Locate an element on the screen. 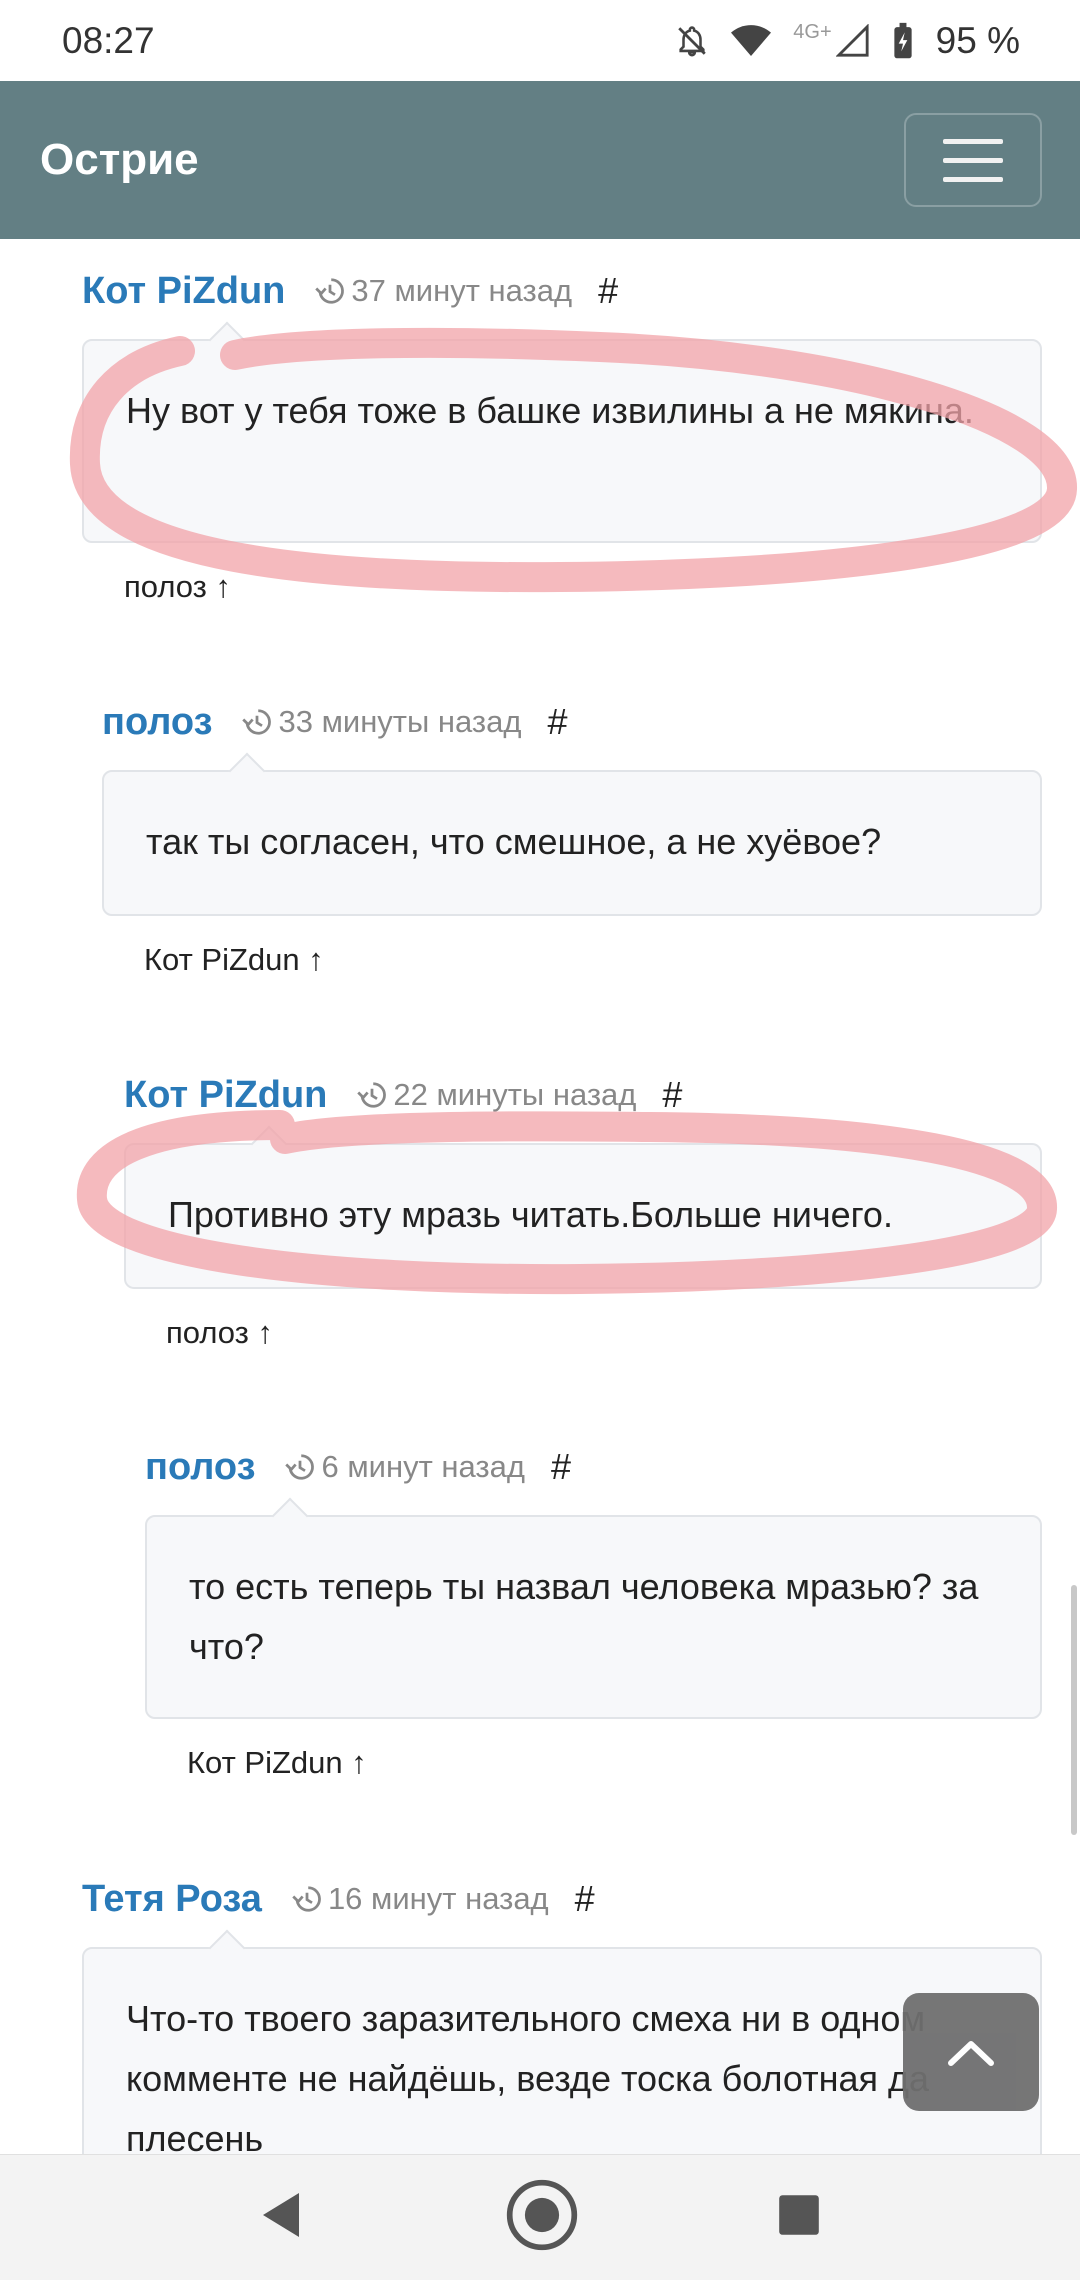  comment-header: Кот PiZdun 22 минуты назад # is located at coordinates (583, 1095).